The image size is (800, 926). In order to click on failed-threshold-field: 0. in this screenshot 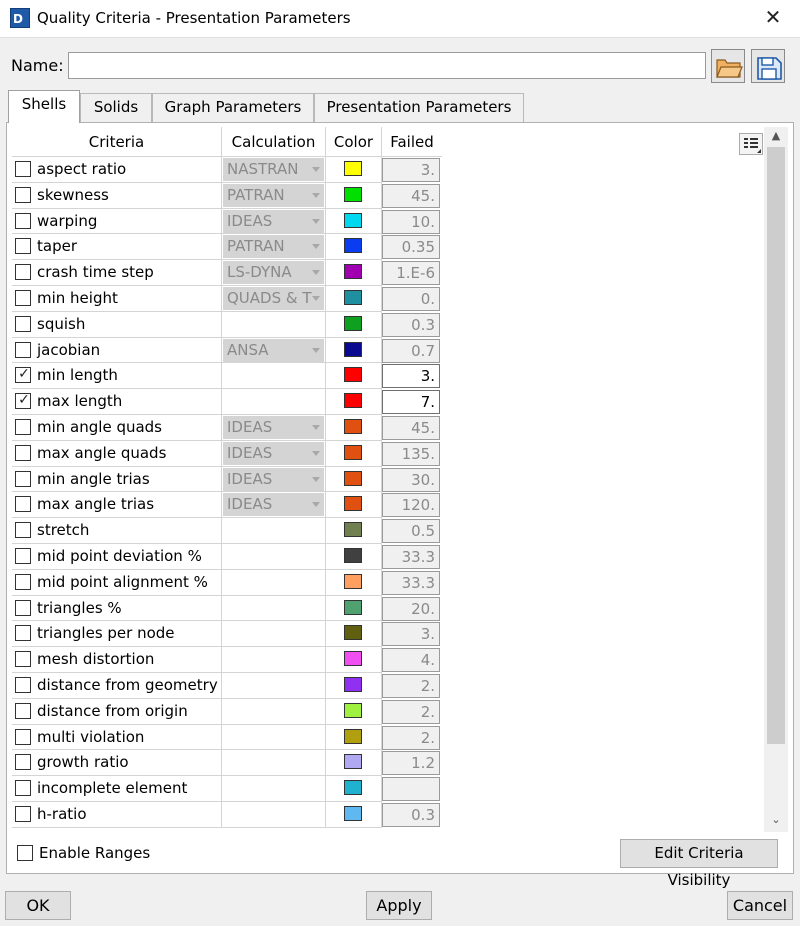, I will do `click(411, 299)`.